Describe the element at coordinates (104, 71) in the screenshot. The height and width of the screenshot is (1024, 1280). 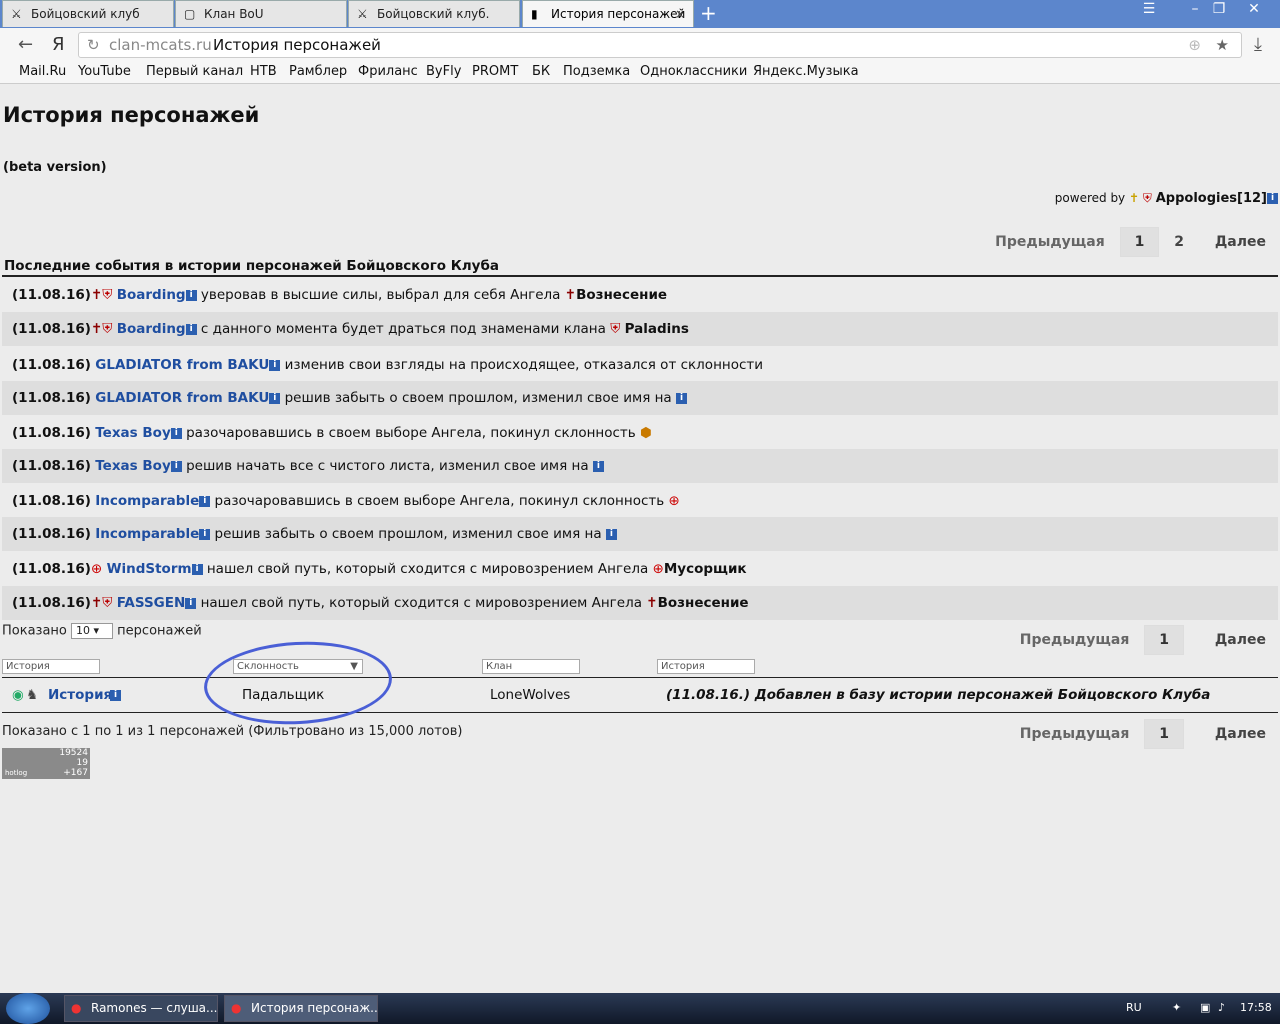
I see `bookmark: YouTube` at that location.